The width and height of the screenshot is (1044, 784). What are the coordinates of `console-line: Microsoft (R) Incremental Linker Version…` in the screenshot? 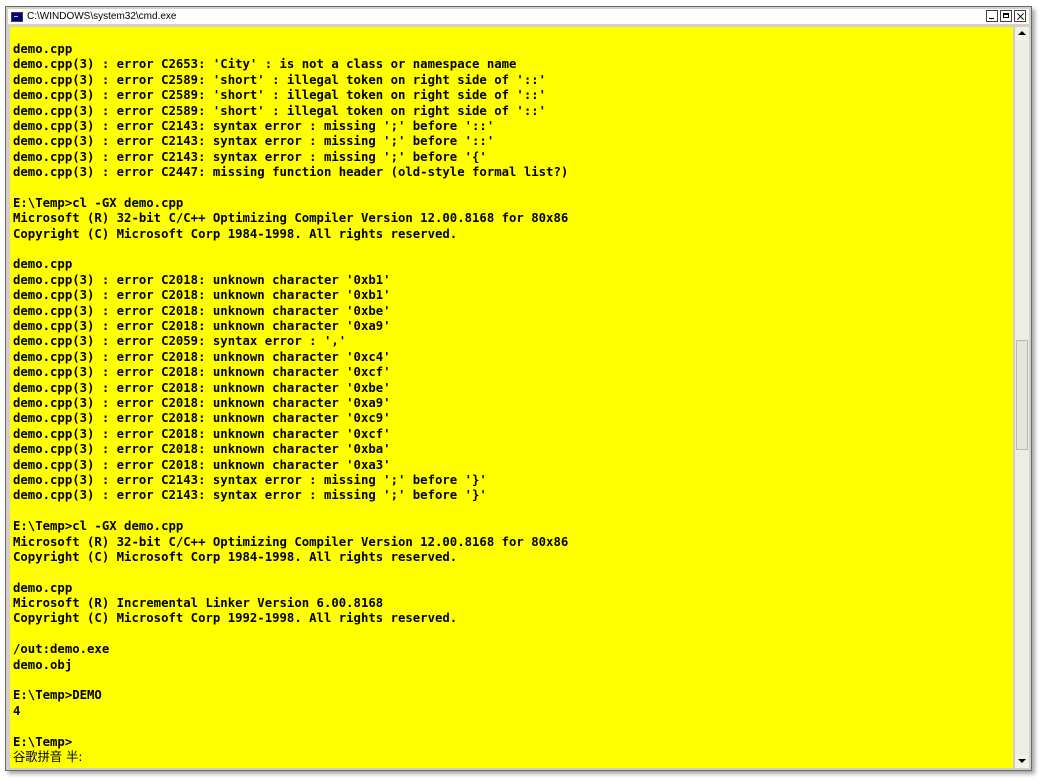 It's located at (198, 603).